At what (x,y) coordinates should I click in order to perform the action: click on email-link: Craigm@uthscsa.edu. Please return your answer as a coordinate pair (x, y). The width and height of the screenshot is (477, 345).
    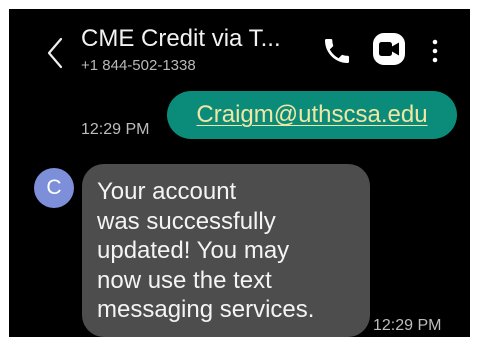
    Looking at the image, I should click on (311, 115).